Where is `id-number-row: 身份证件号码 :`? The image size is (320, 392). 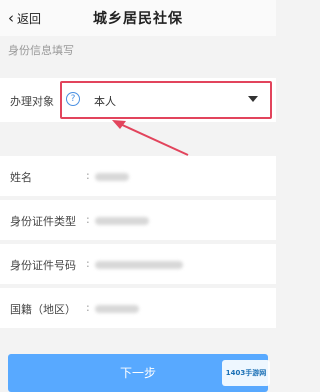 id-number-row: 身份证件号码 : is located at coordinates (138, 264).